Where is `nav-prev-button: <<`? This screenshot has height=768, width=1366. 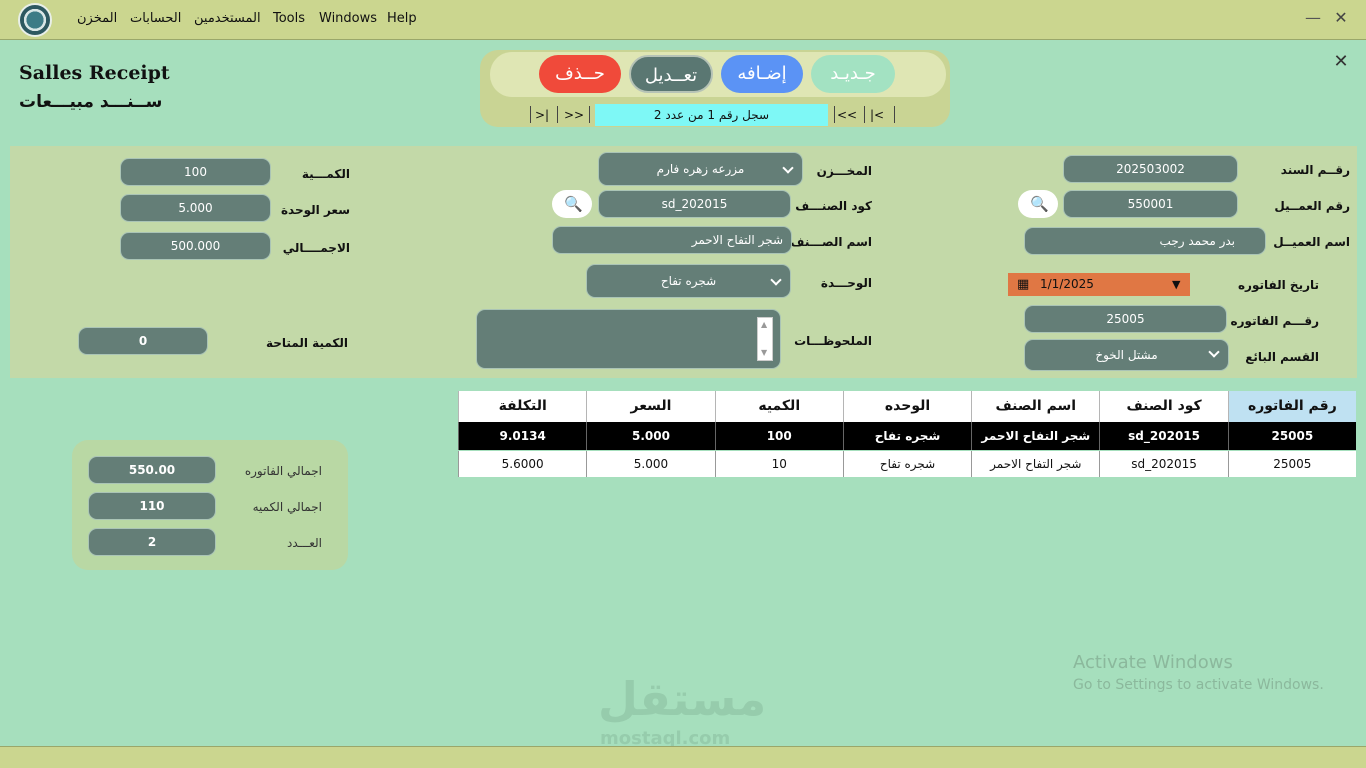
nav-prev-button: << is located at coordinates (847, 115).